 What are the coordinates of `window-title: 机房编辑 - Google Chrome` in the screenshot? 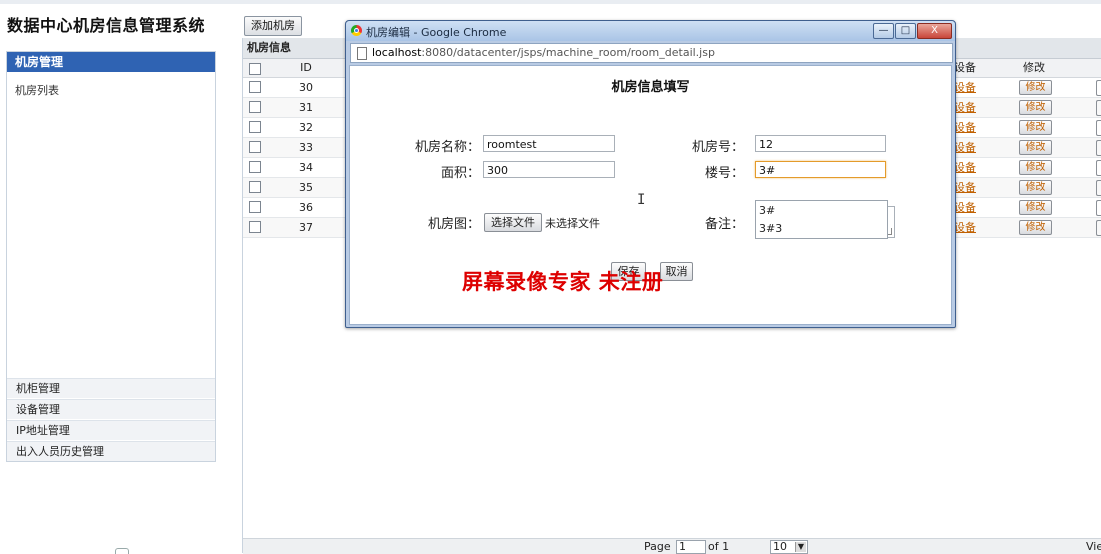 It's located at (436, 32).